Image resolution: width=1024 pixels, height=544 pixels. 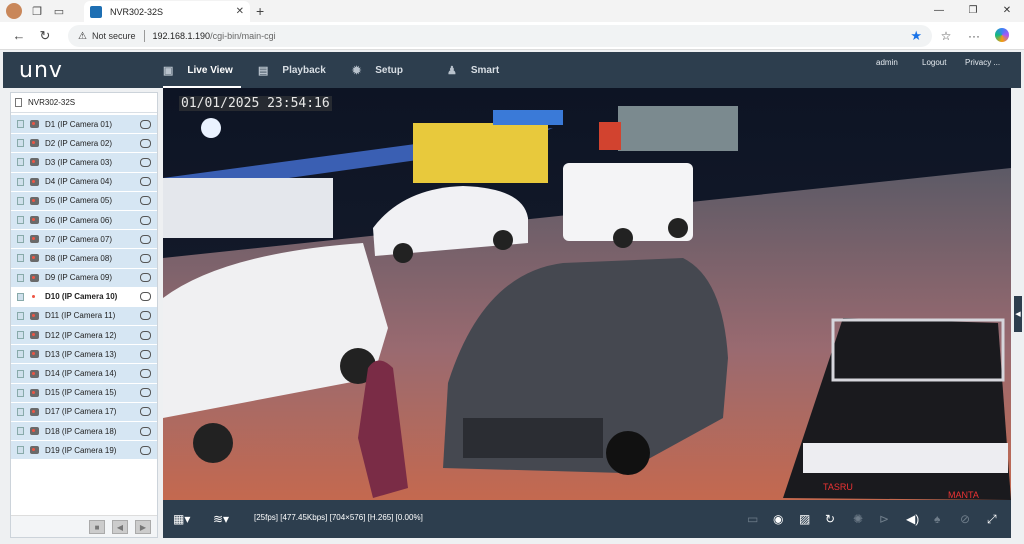 I want to click on favorite-star-icon: ★, so click(x=916, y=36).